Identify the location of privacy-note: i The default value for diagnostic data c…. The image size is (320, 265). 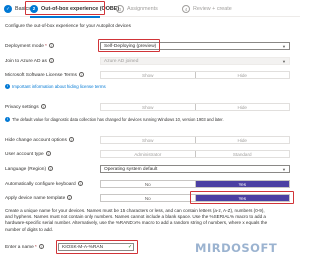
(114, 120).